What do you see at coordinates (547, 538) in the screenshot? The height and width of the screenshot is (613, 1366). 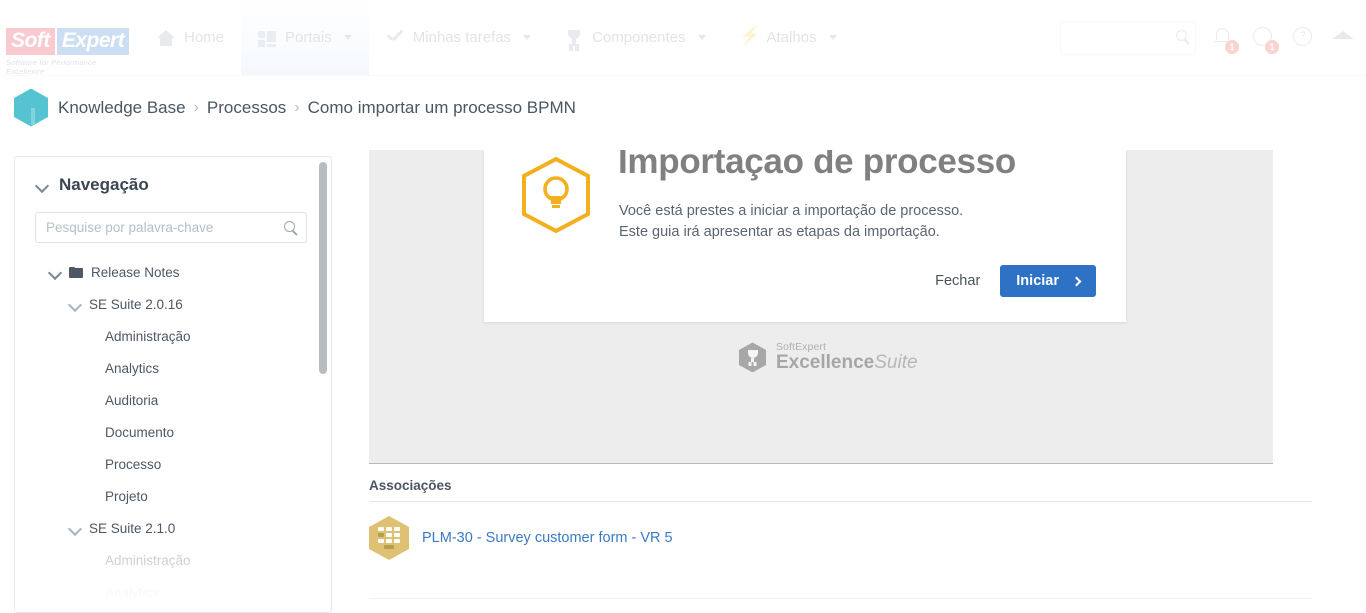 I see `association-link: PLM-30 - Survey customer form - VR 5` at bounding box center [547, 538].